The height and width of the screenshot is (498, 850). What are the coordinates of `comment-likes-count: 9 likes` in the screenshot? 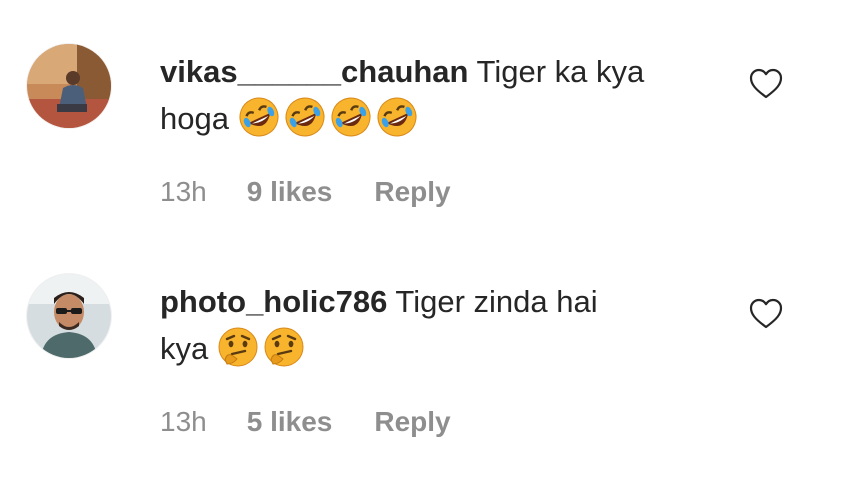 It's located at (290, 192).